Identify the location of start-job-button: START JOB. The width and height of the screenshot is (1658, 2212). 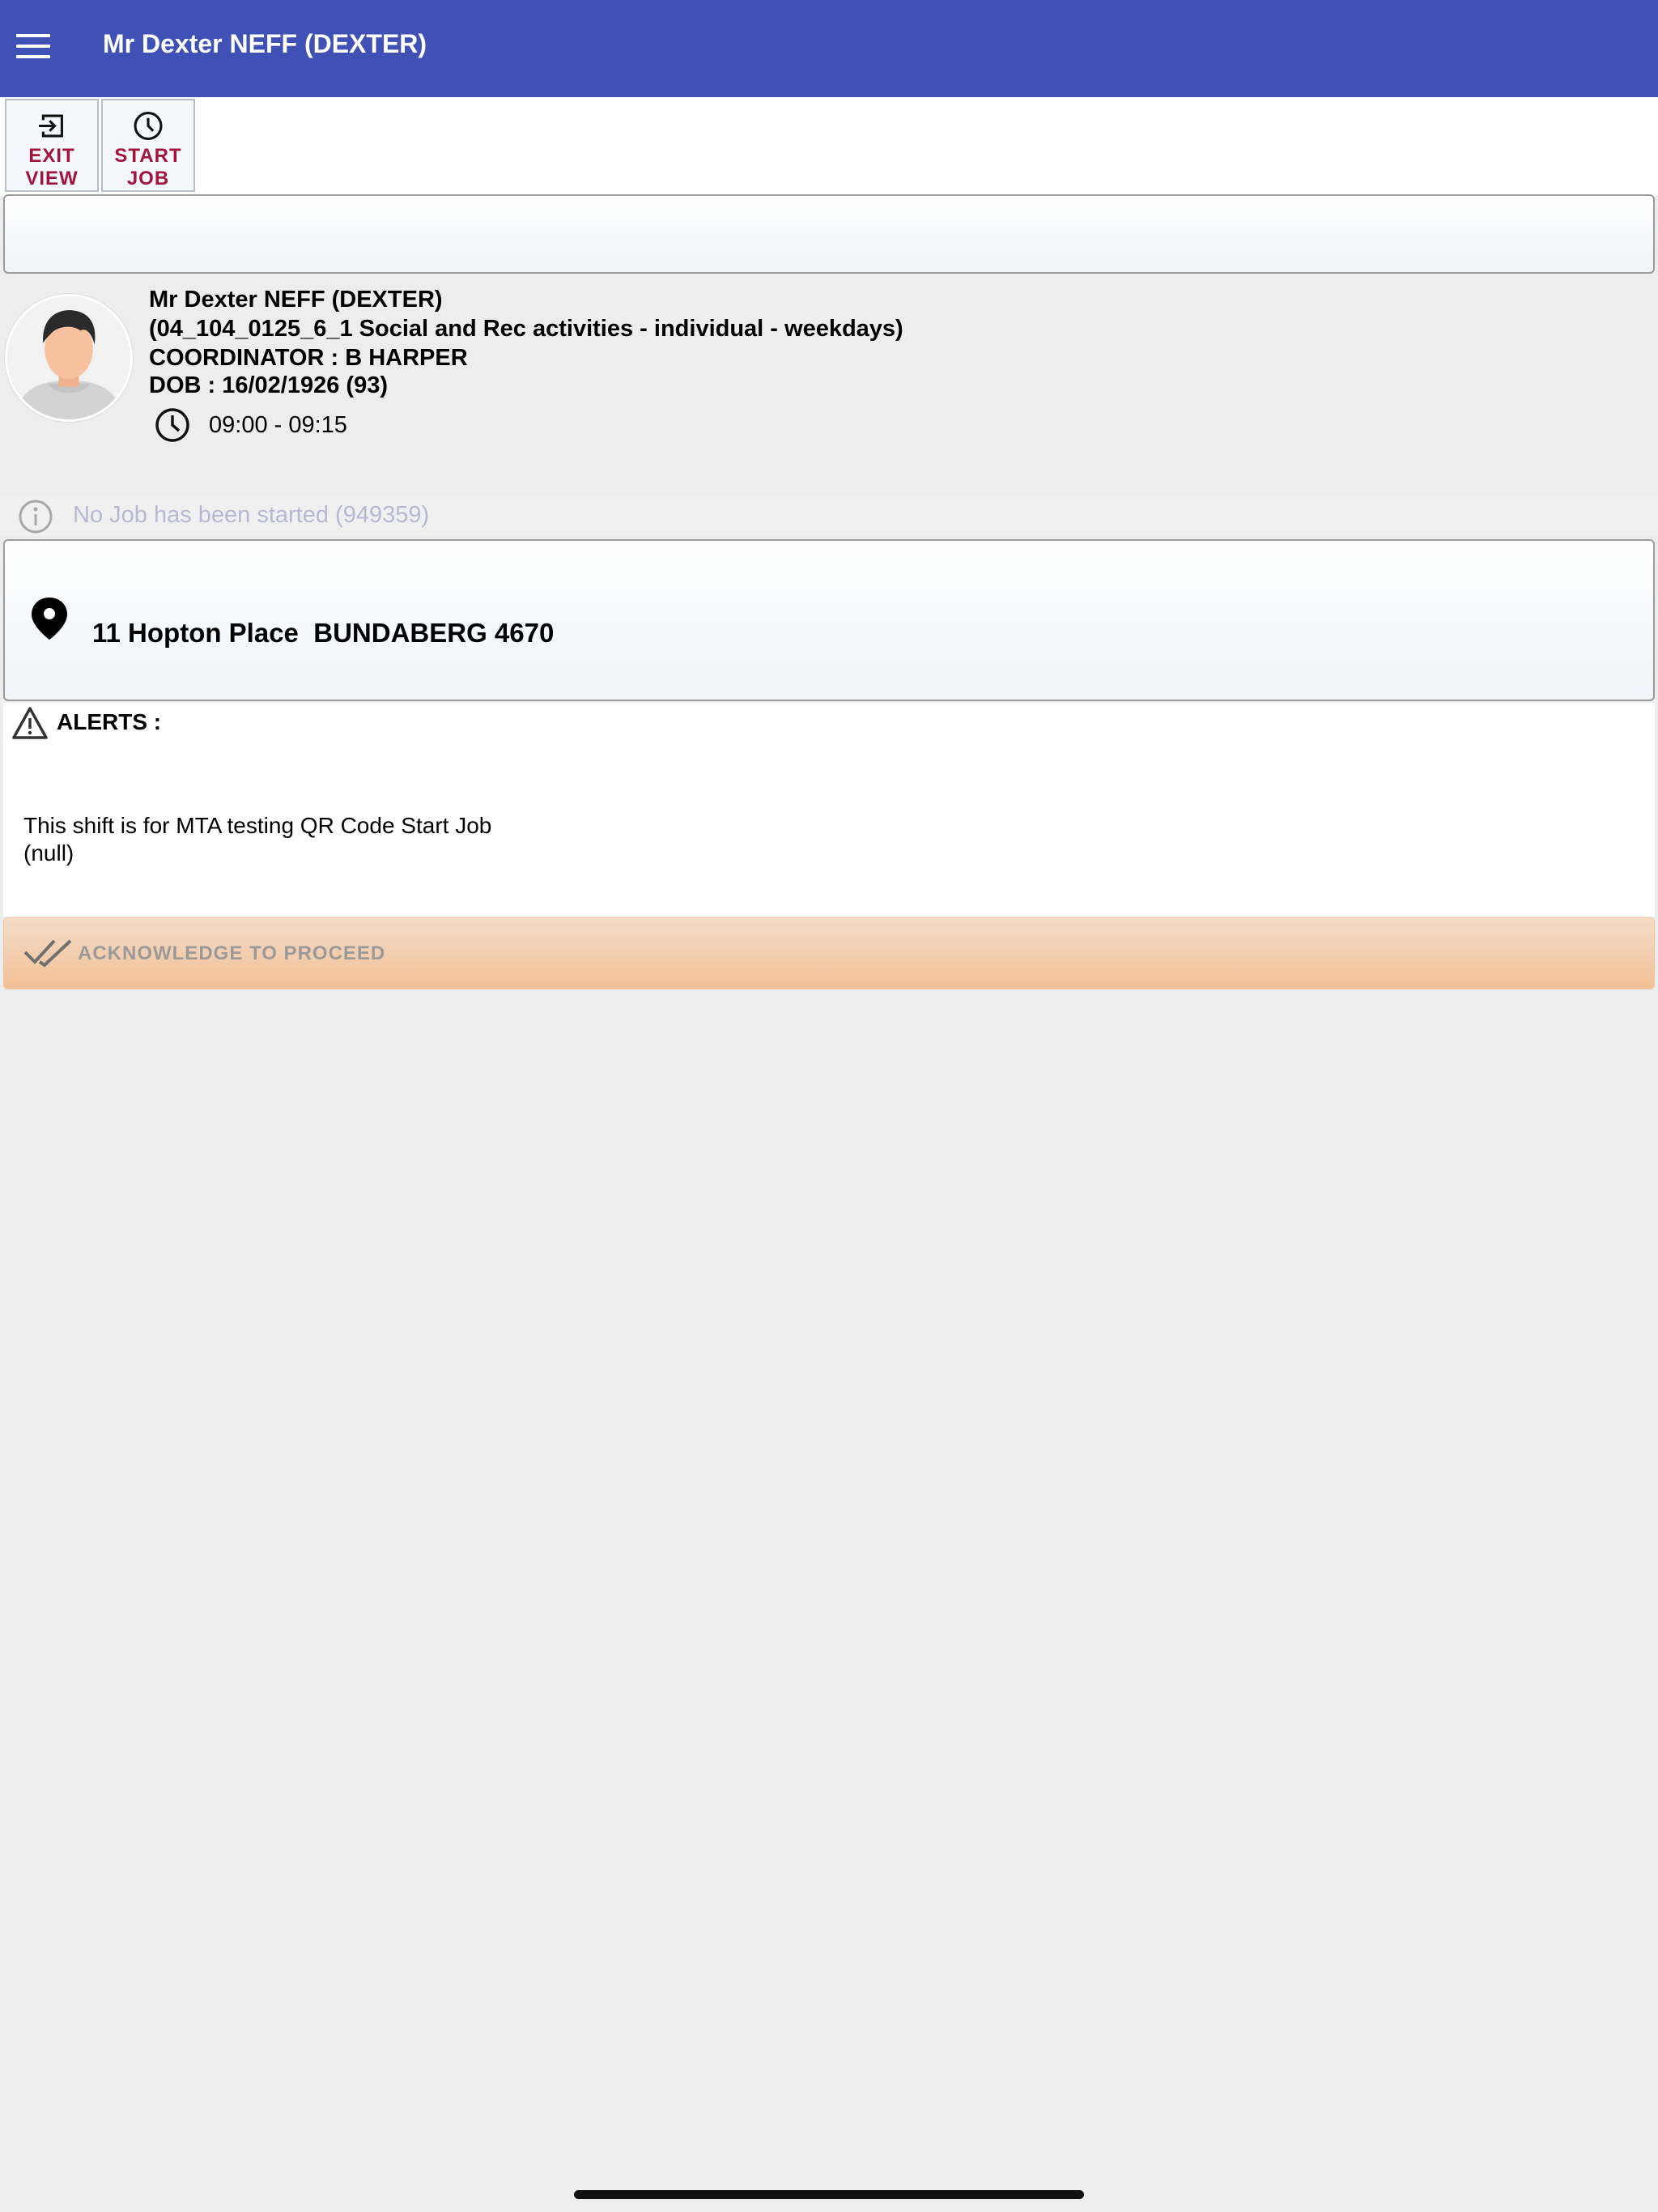
(148, 145).